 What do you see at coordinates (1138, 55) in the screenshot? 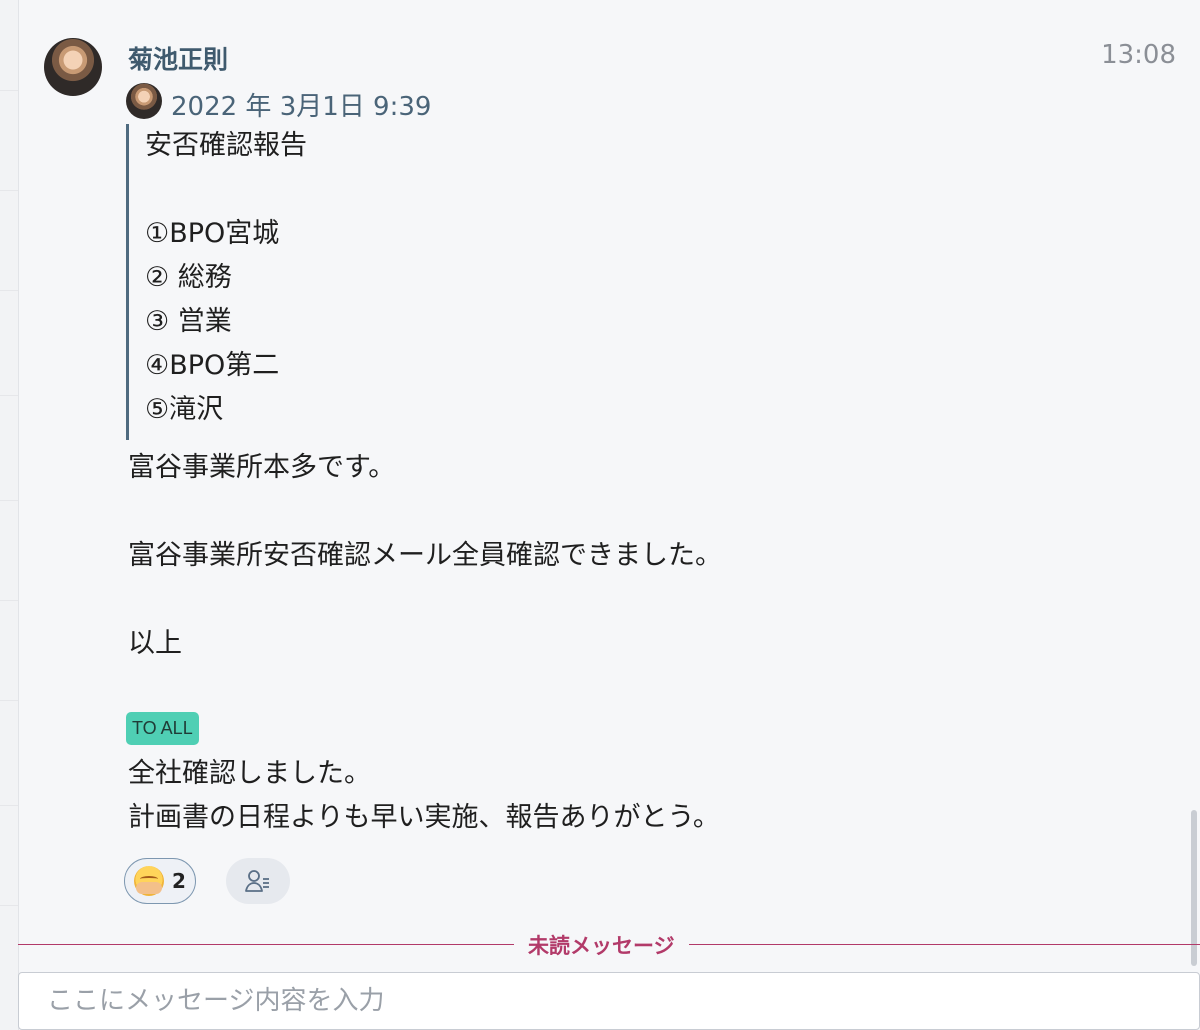
I see `message-time: 13:08` at bounding box center [1138, 55].